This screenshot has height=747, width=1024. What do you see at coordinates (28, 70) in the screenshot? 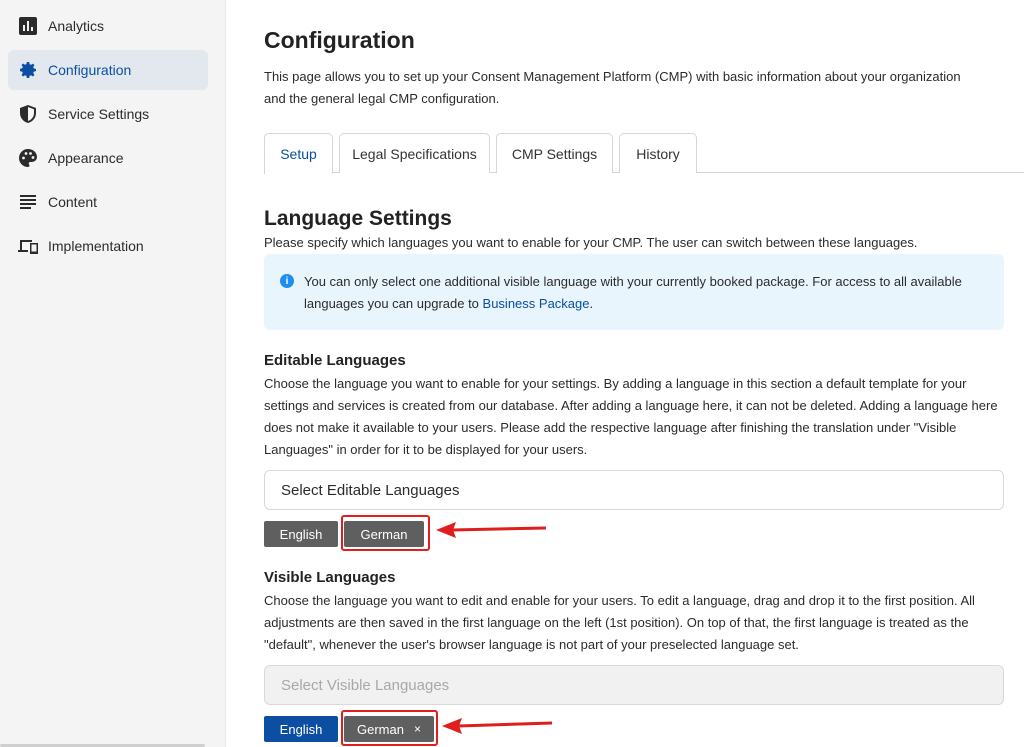
I see `gear-icon` at bounding box center [28, 70].